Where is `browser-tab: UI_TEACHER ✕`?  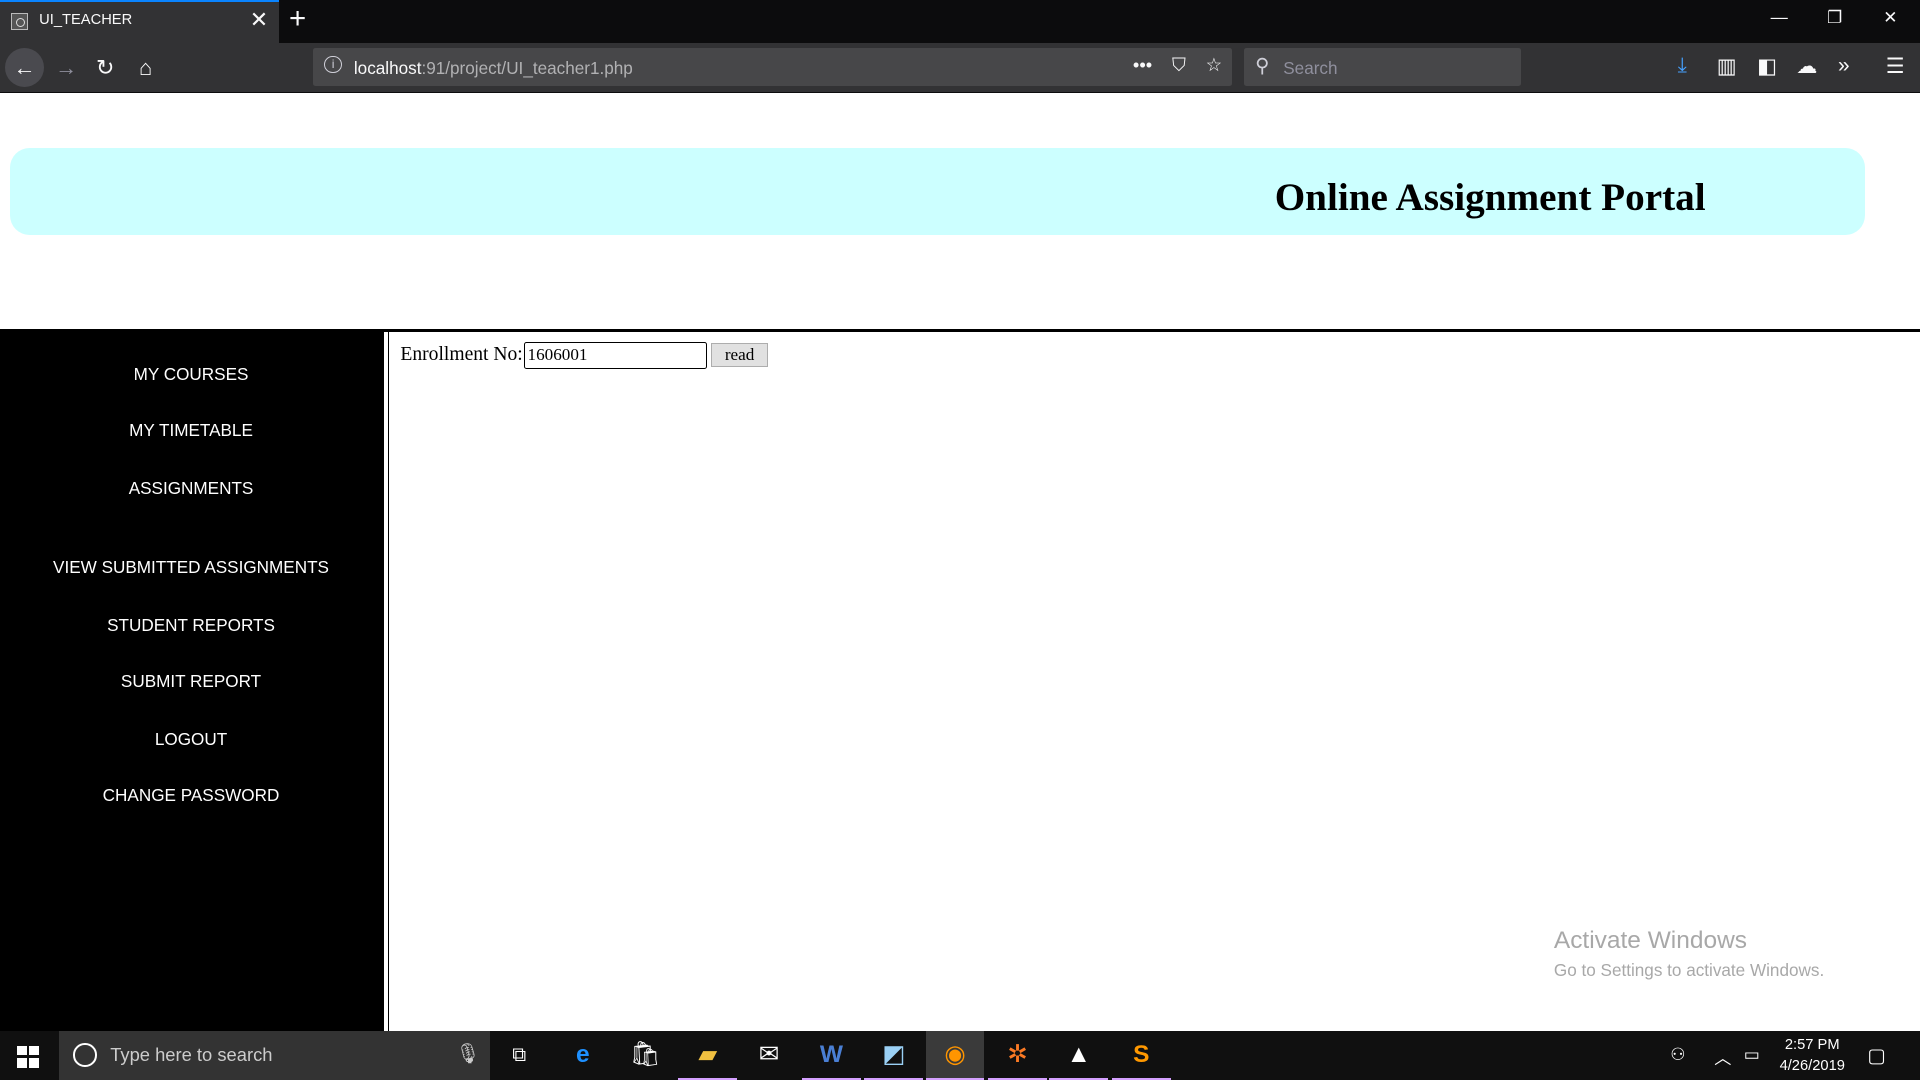
browser-tab: UI_TEACHER ✕ is located at coordinates (140, 21).